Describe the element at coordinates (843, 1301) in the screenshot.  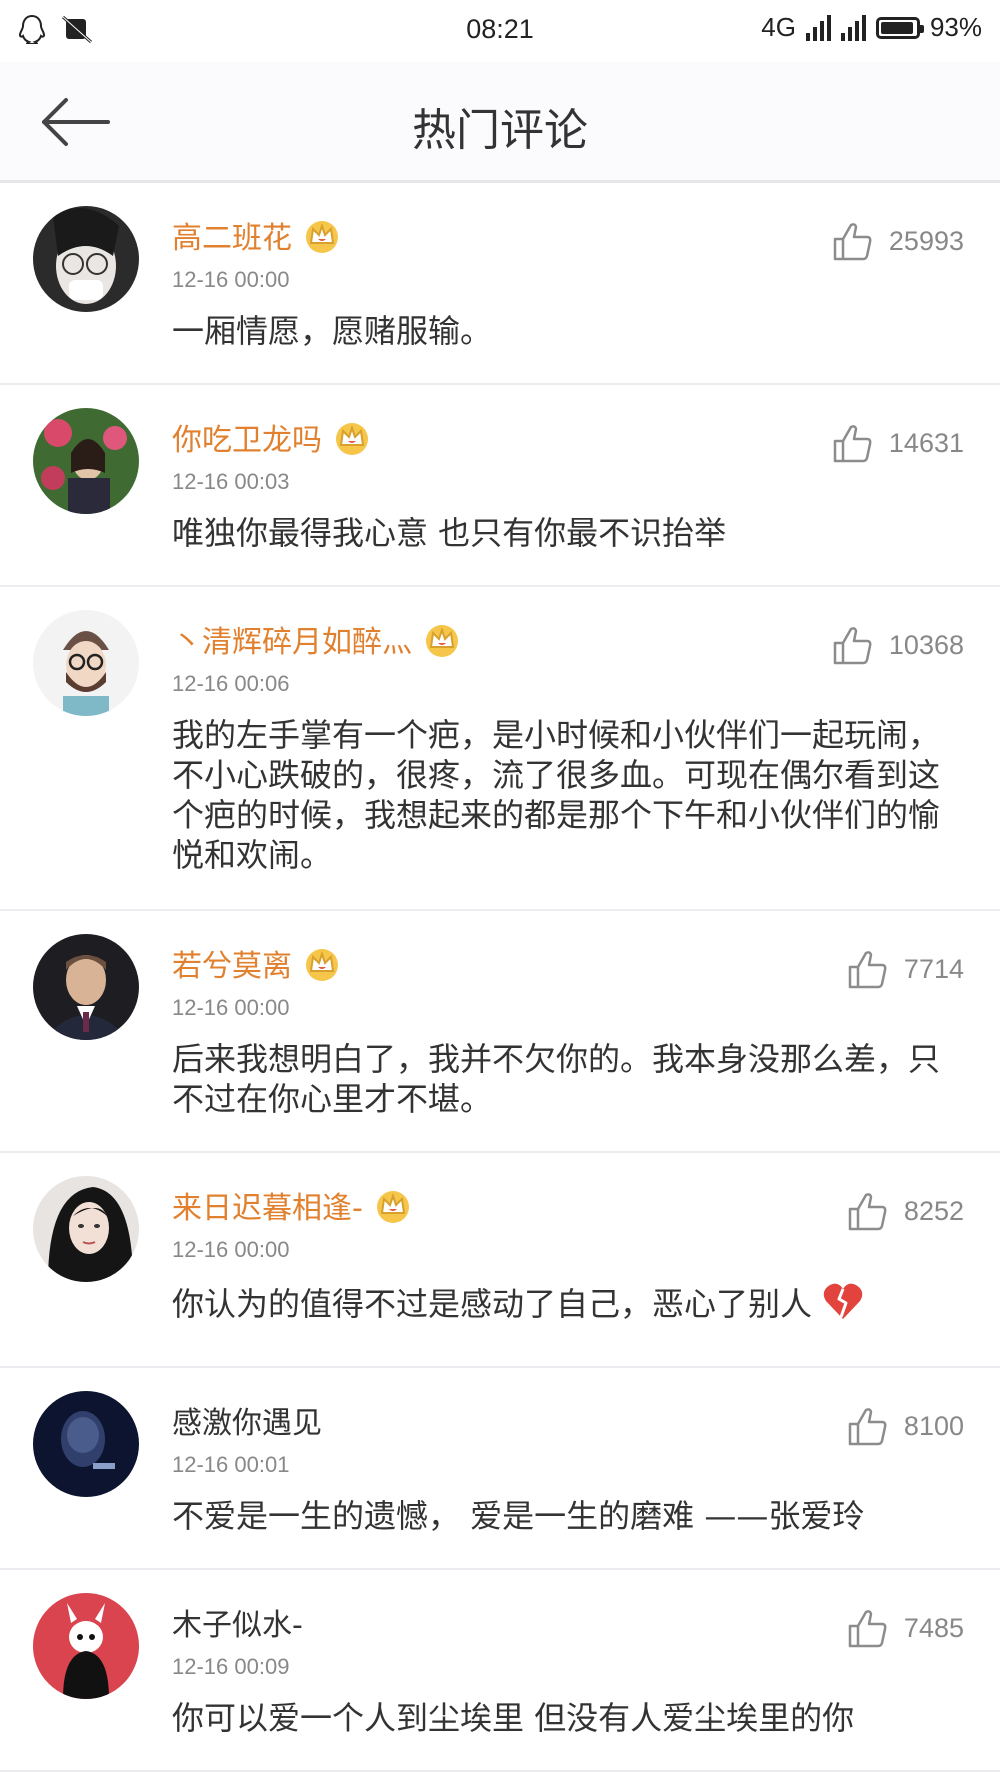
I see `broken-heart-icon` at that location.